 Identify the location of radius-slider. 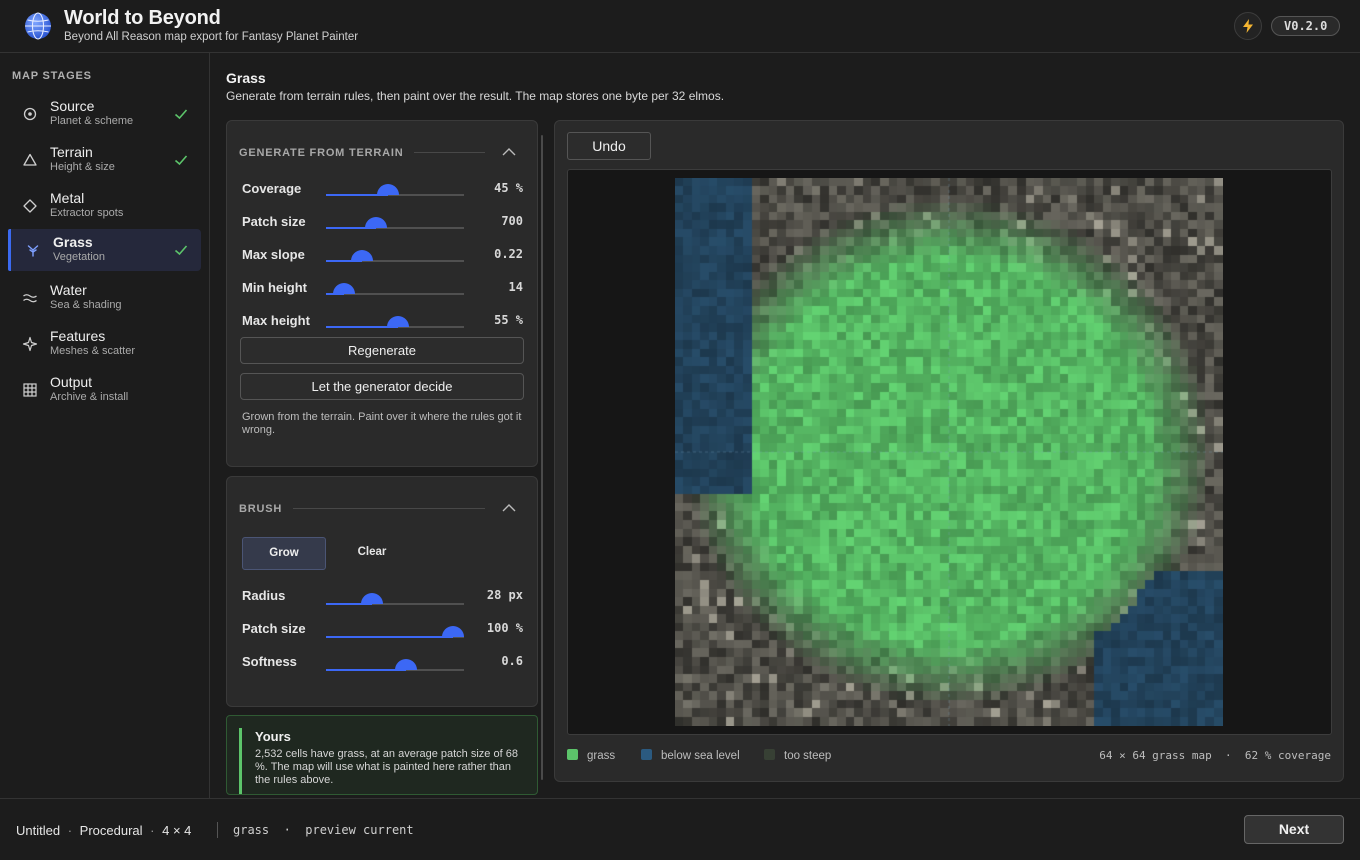
(395, 600).